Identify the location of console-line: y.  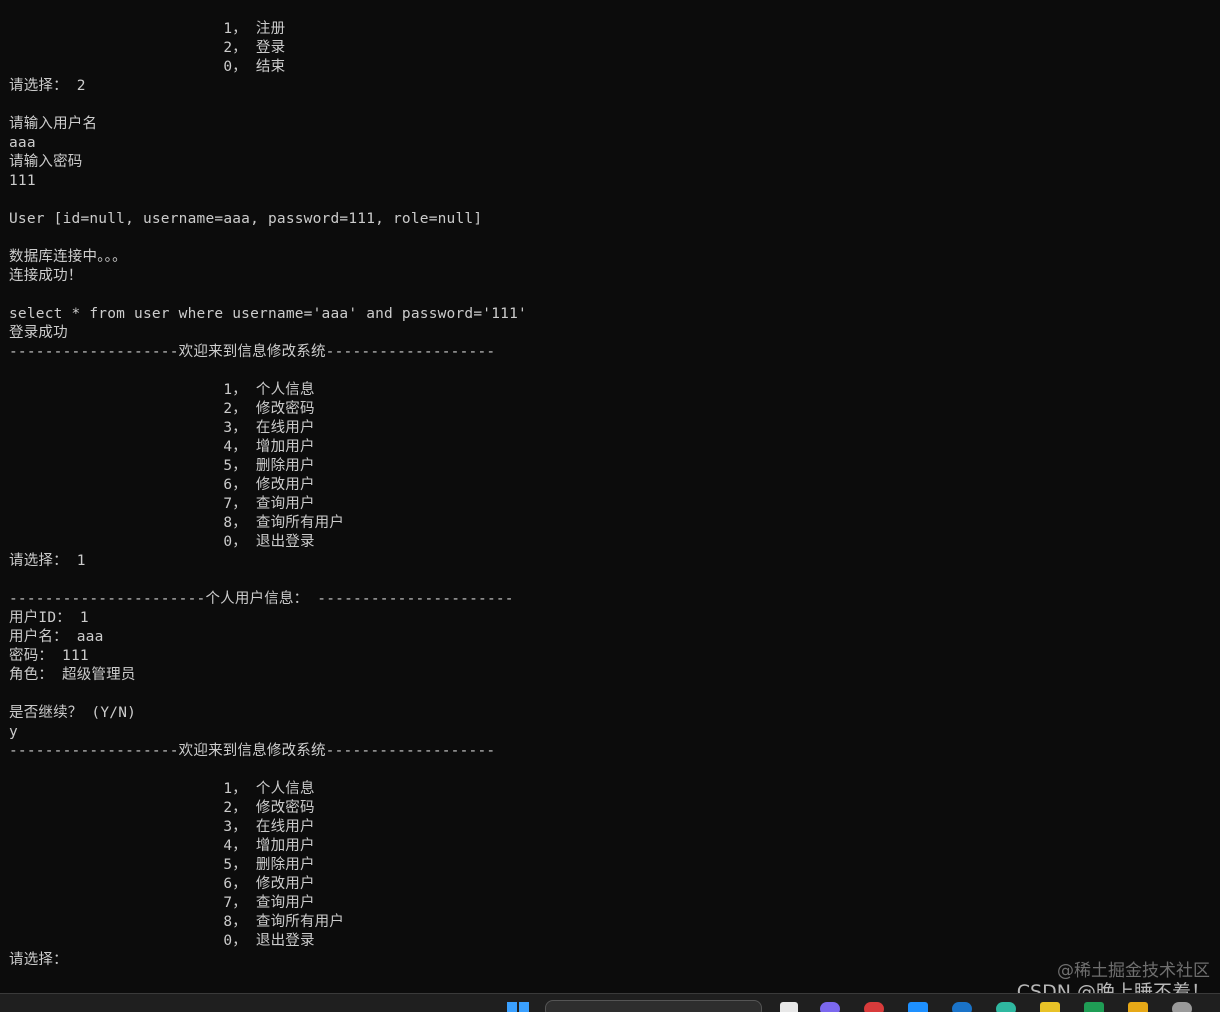
(268, 732).